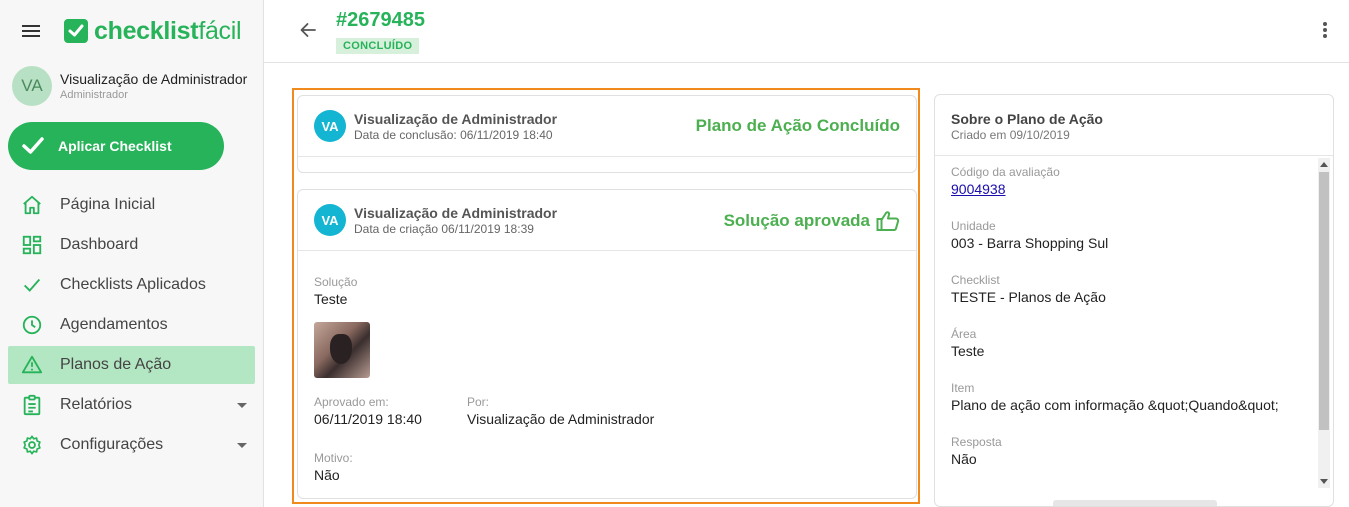 This screenshot has width=1349, height=507. Describe the element at coordinates (806, 31) in the screenshot. I see `page-header: #2679485 CONCLUÍDO` at that location.